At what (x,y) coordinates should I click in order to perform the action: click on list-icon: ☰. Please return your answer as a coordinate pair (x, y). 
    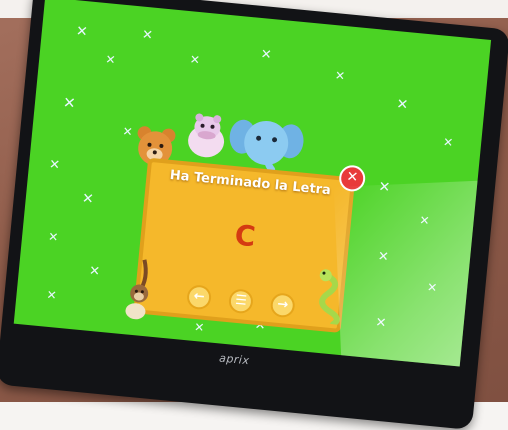
    Looking at the image, I should click on (241, 300).